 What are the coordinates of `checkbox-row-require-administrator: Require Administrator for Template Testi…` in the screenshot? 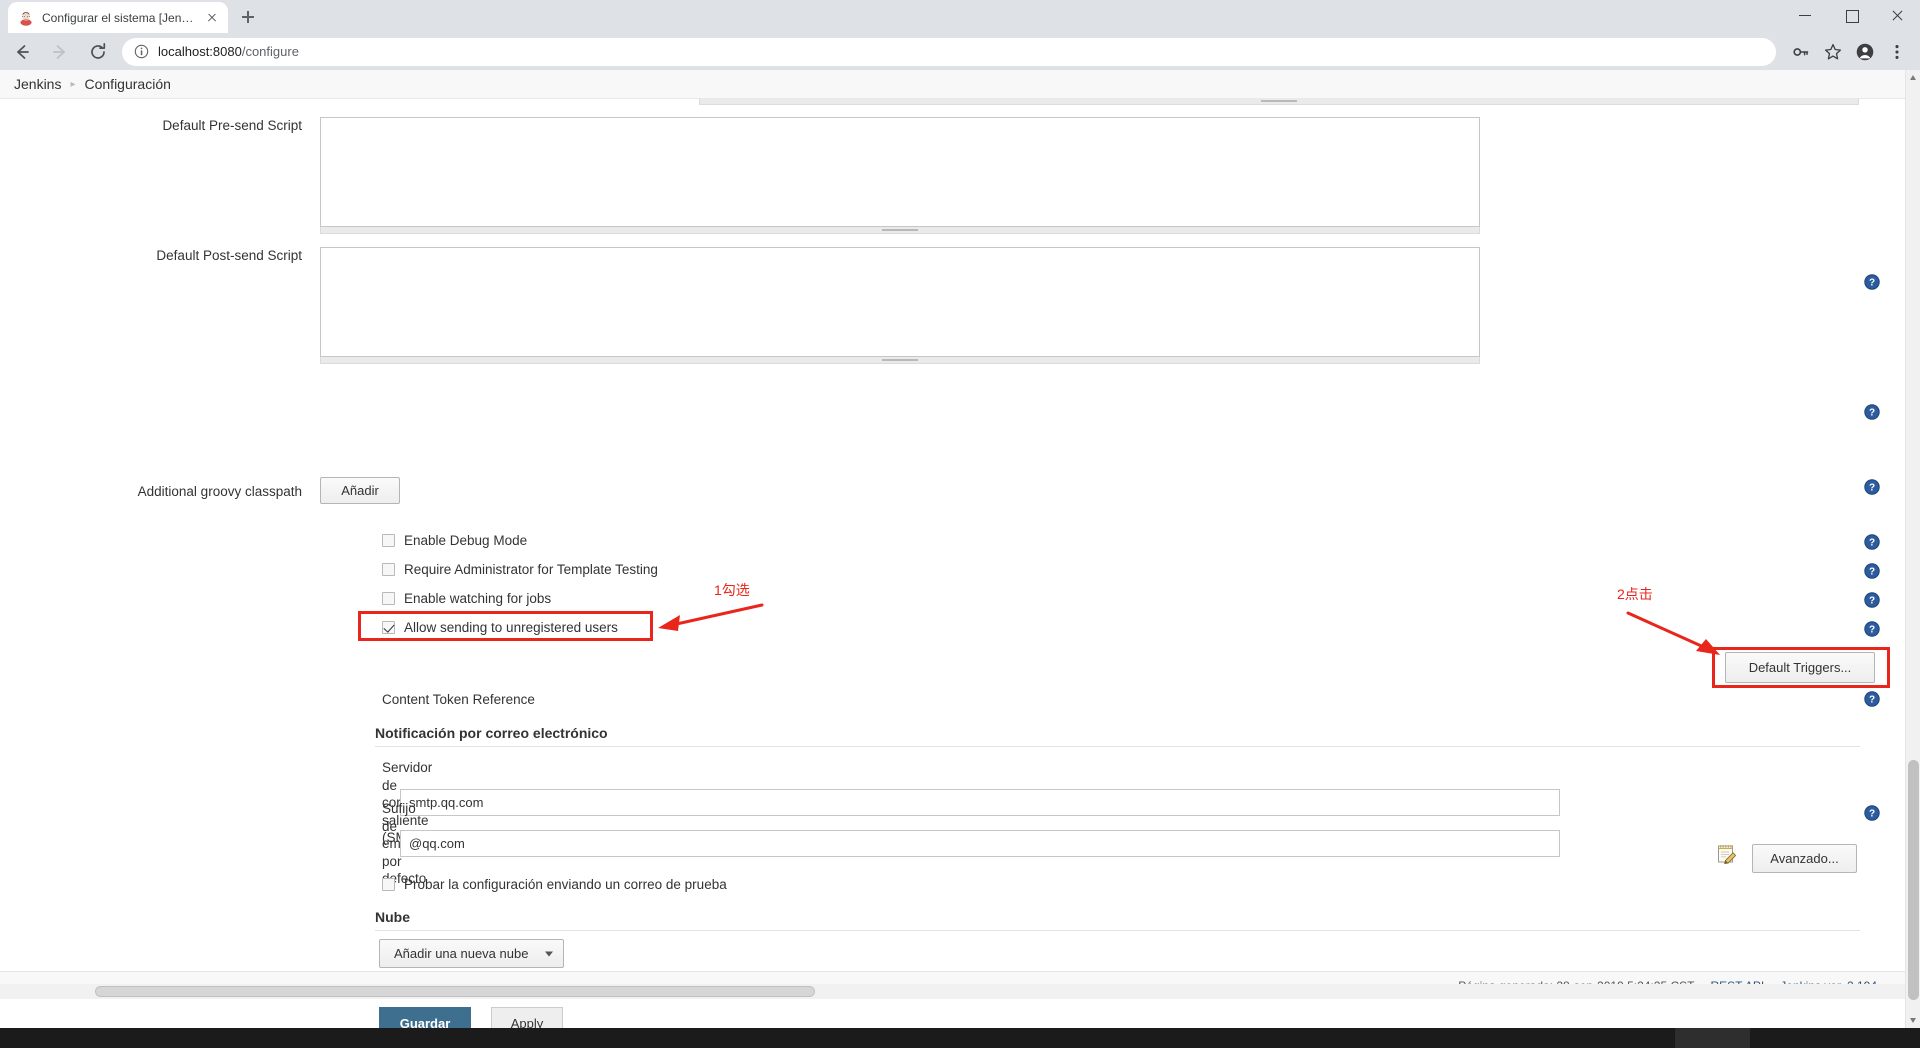 It's located at (520, 569).